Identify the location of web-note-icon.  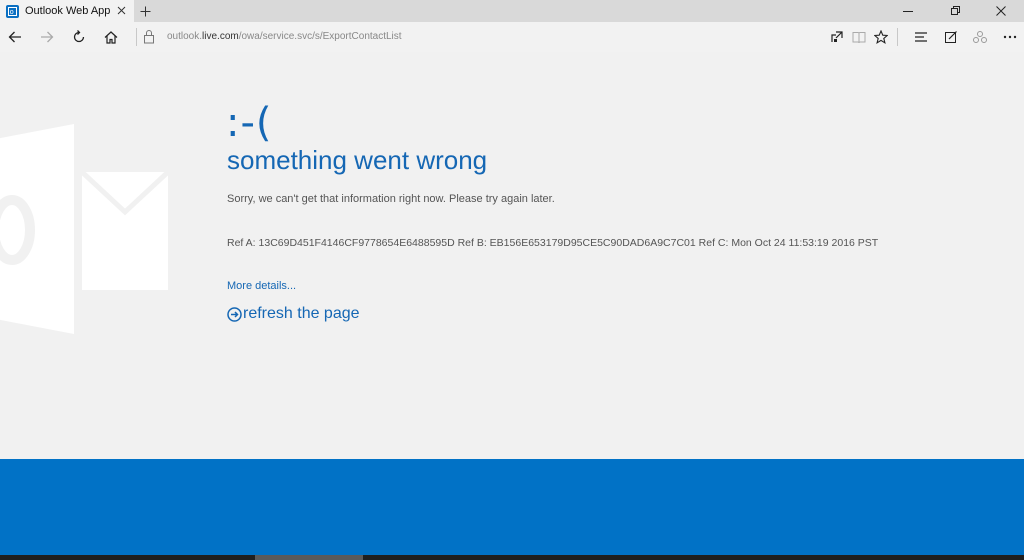
(951, 37).